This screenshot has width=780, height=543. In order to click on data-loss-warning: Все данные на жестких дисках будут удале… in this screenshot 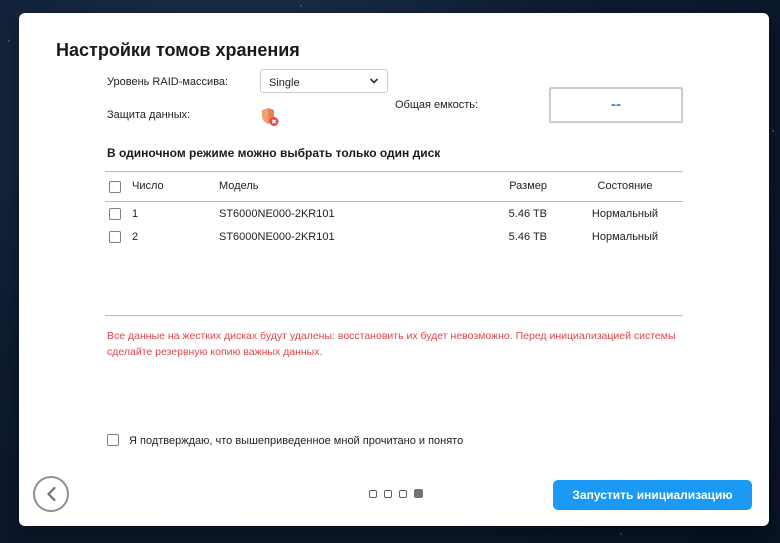, I will do `click(391, 344)`.